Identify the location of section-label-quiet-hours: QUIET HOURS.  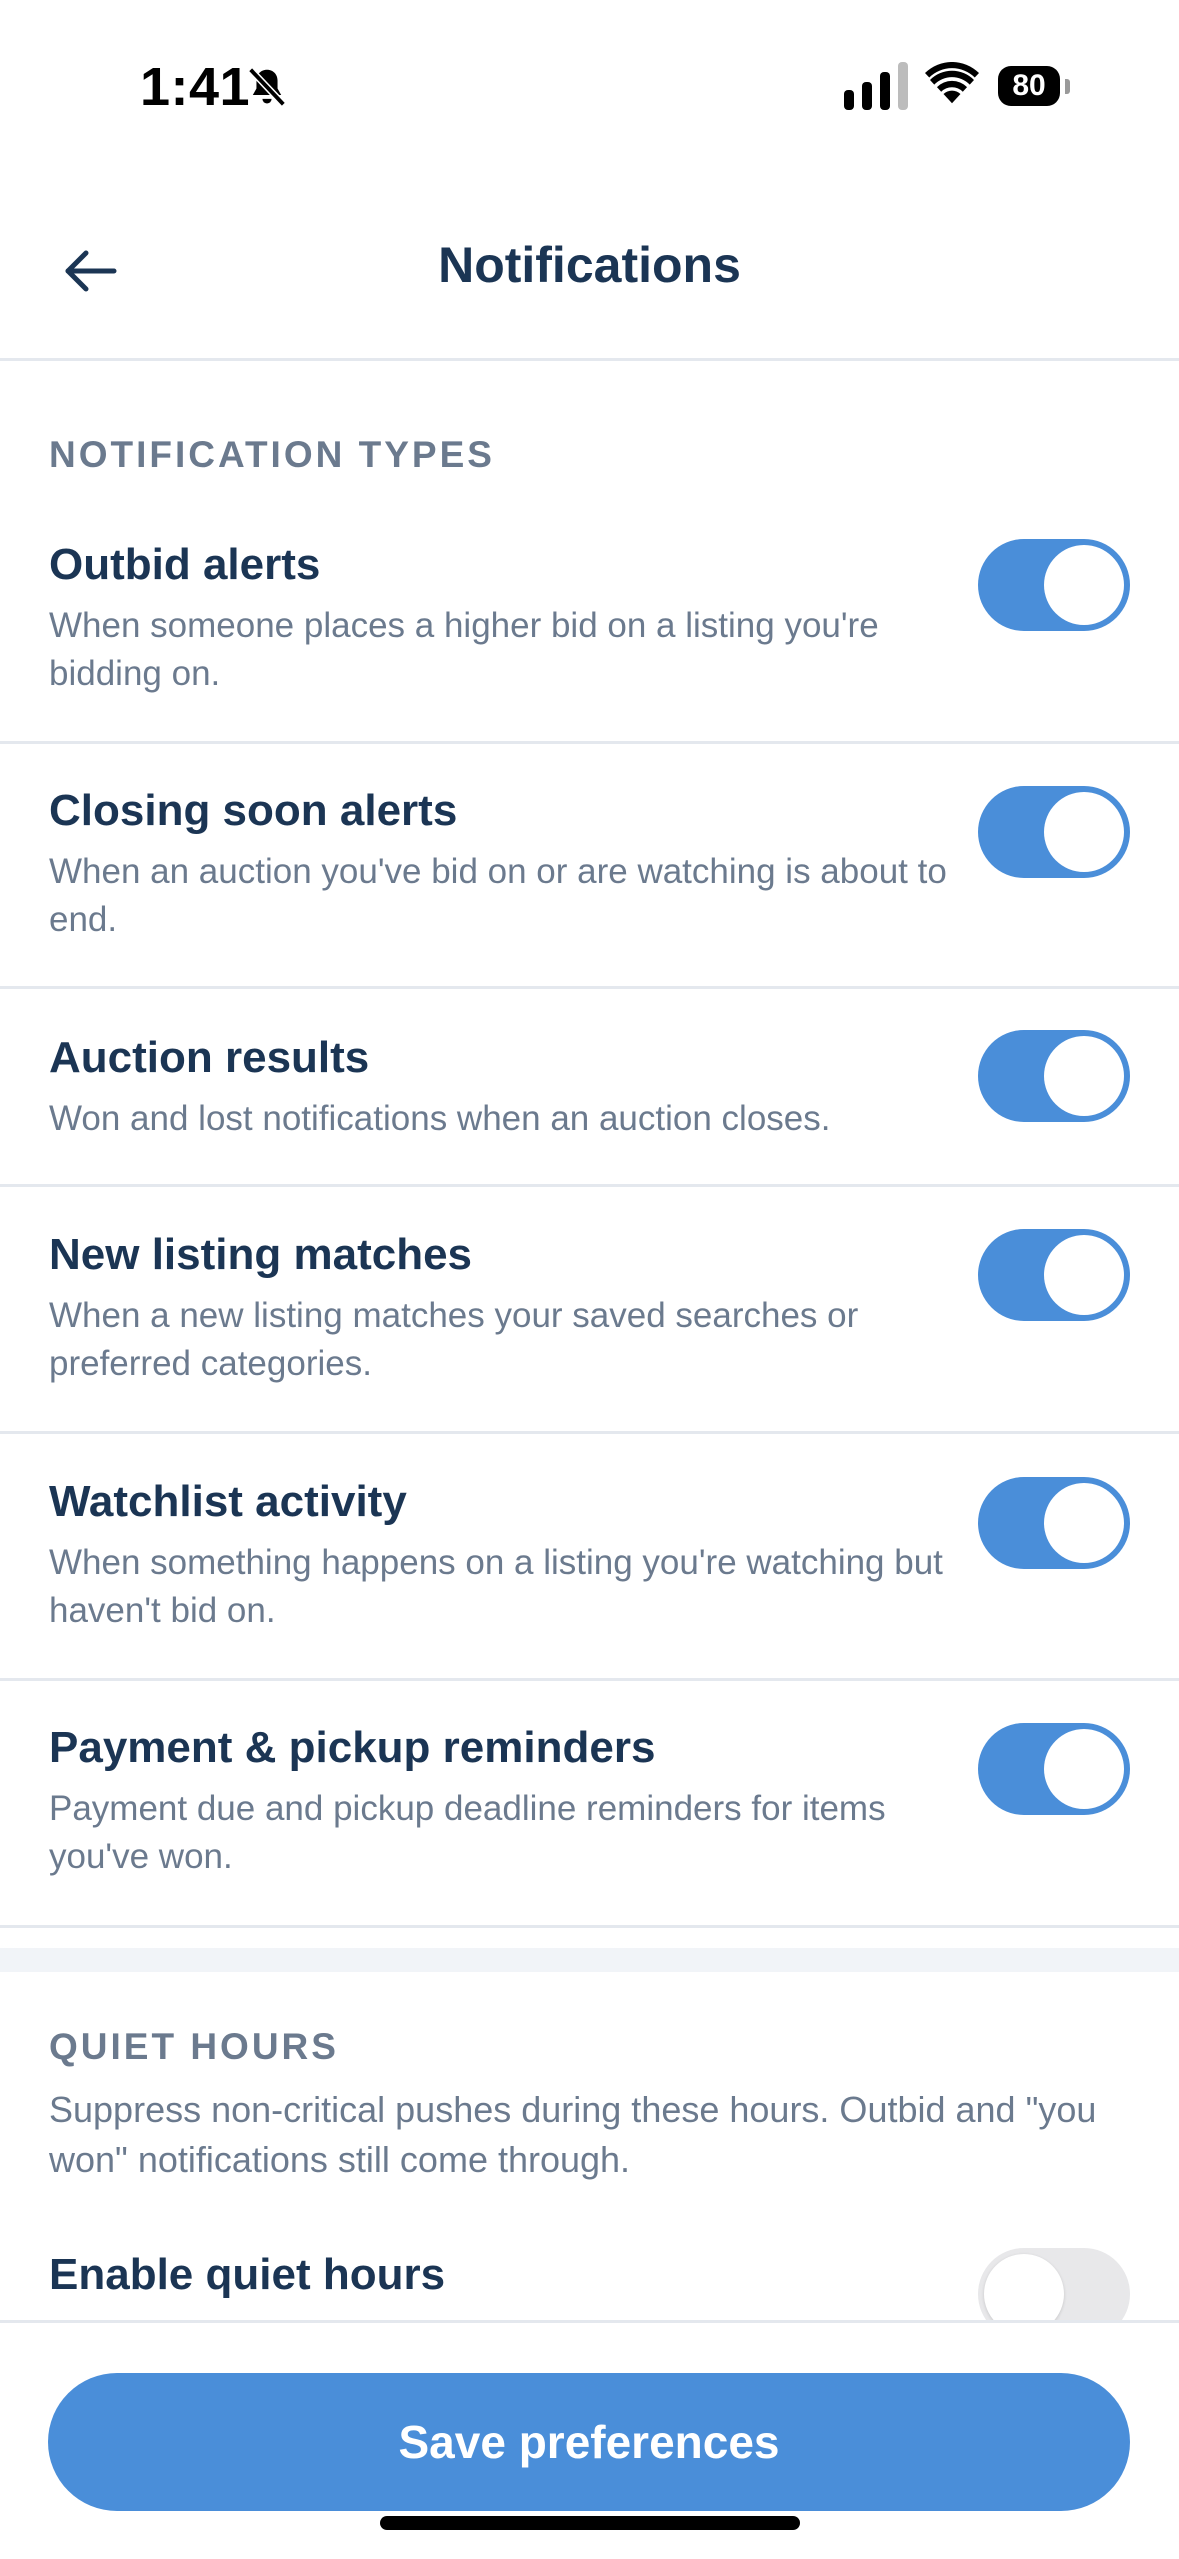
(194, 2046).